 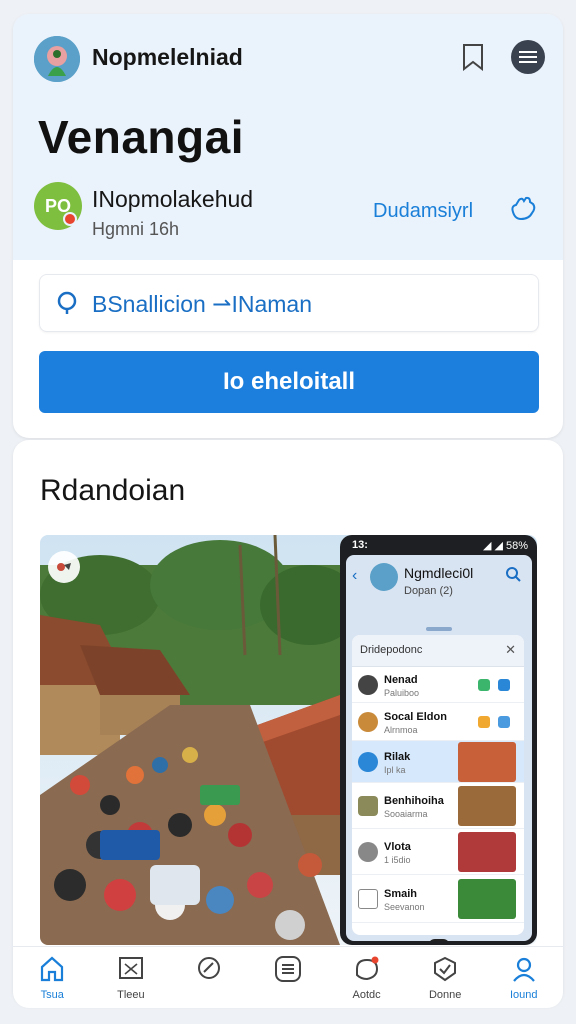 What do you see at coordinates (406, 814) in the screenshot?
I see `list-item-sub: Sooaiarma` at bounding box center [406, 814].